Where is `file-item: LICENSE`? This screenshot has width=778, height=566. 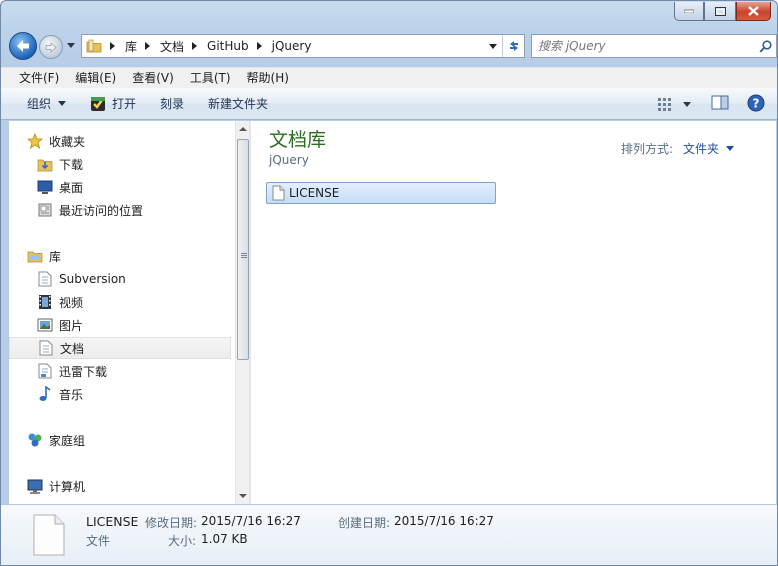
file-item: LICENSE is located at coordinates (381, 193).